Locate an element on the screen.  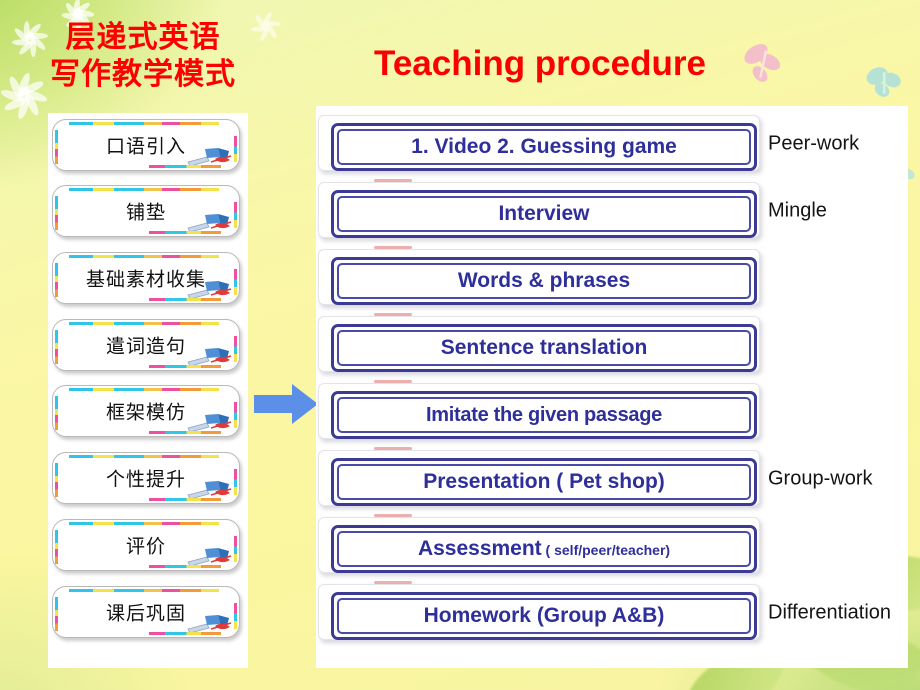
procedure-step-text-wrap: 1. Video 2. Guessing game is located at coordinates (544, 147).